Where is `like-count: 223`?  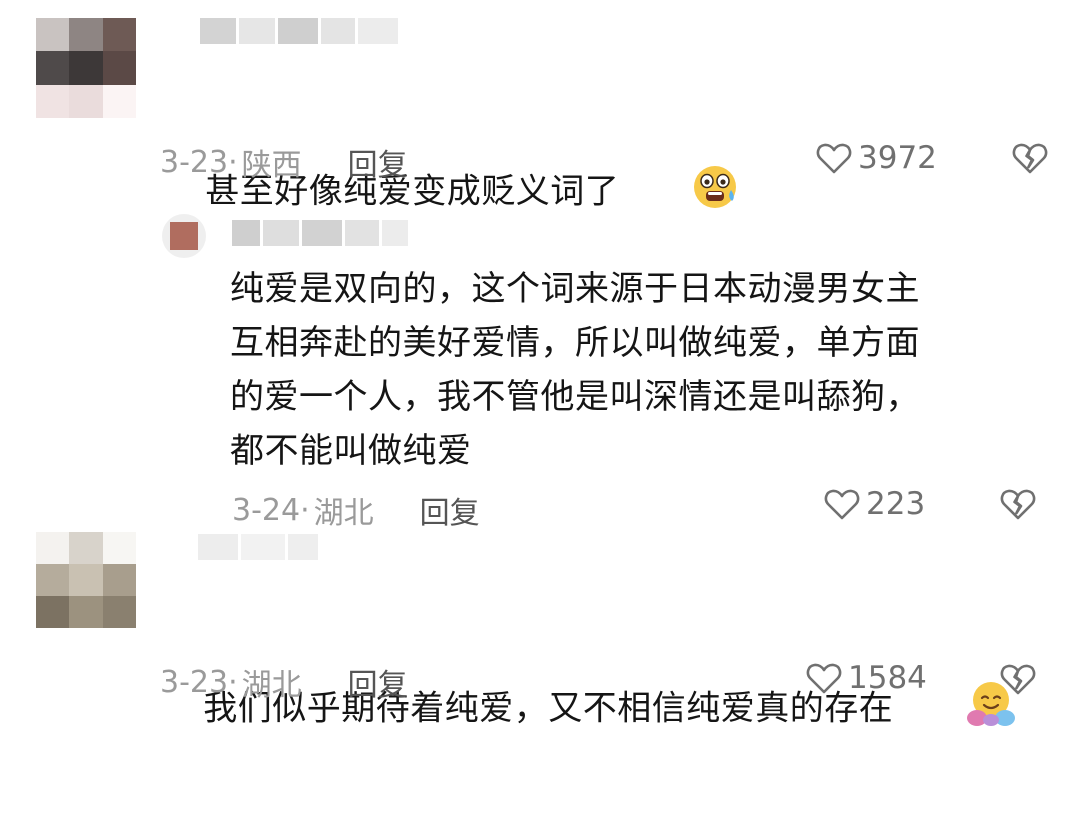 like-count: 223 is located at coordinates (896, 504).